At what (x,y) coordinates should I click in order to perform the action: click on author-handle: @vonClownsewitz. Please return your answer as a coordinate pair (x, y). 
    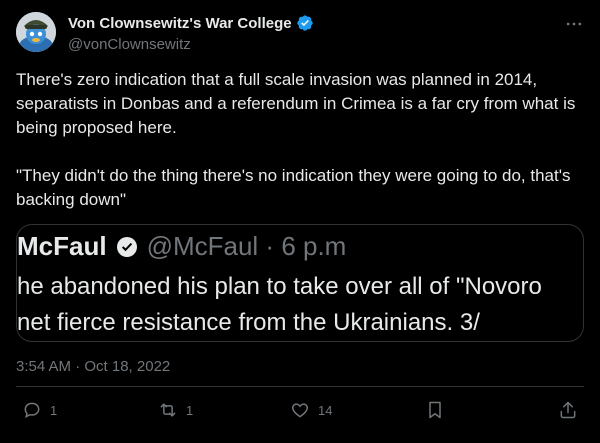
    Looking at the image, I should click on (129, 44).